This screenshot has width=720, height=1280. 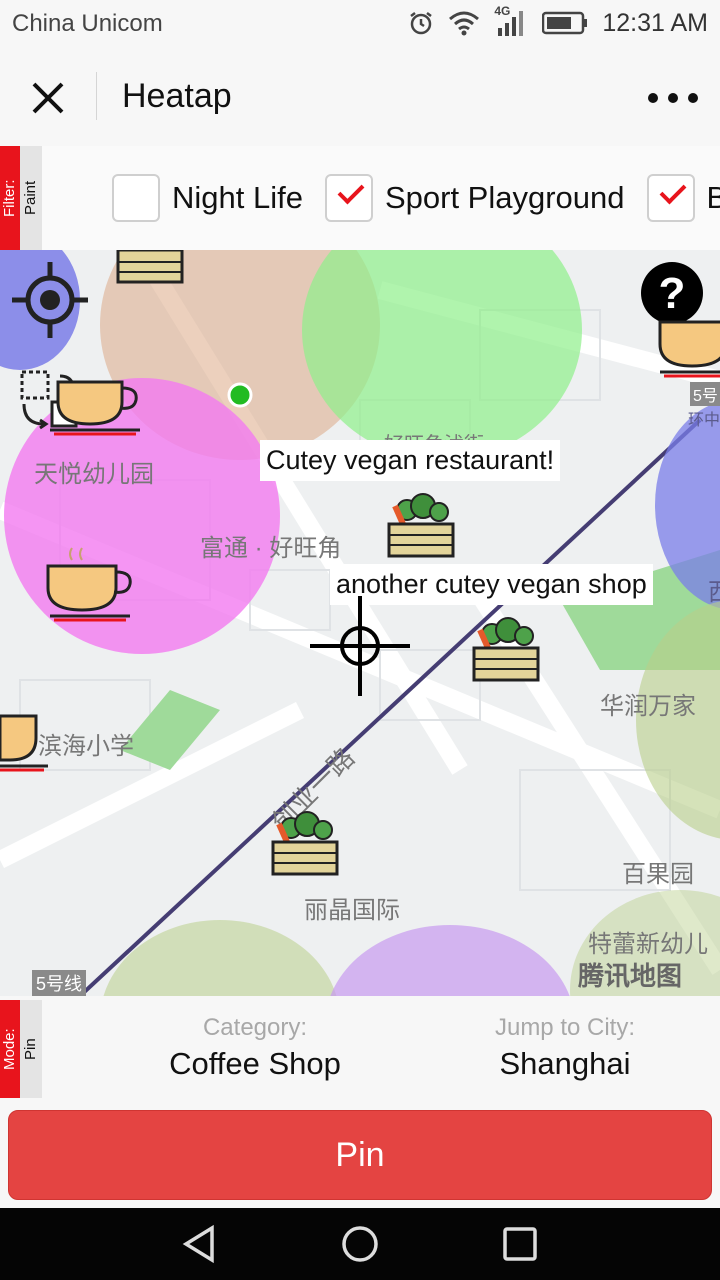 I want to click on crosshair-icon, so click(x=50, y=300).